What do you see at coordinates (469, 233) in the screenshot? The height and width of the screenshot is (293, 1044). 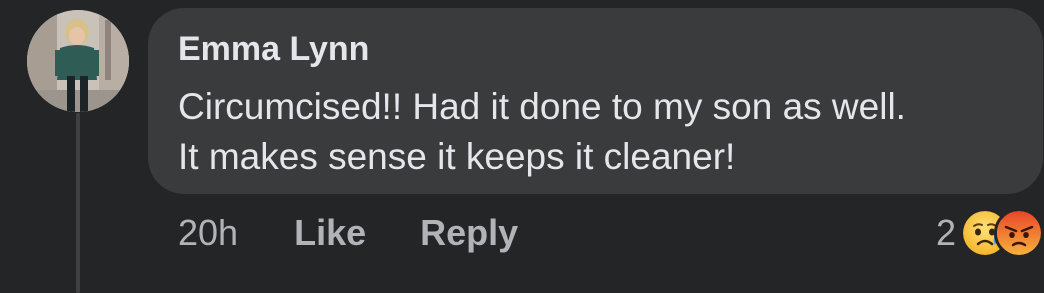 I see `reply-button: Reply` at bounding box center [469, 233].